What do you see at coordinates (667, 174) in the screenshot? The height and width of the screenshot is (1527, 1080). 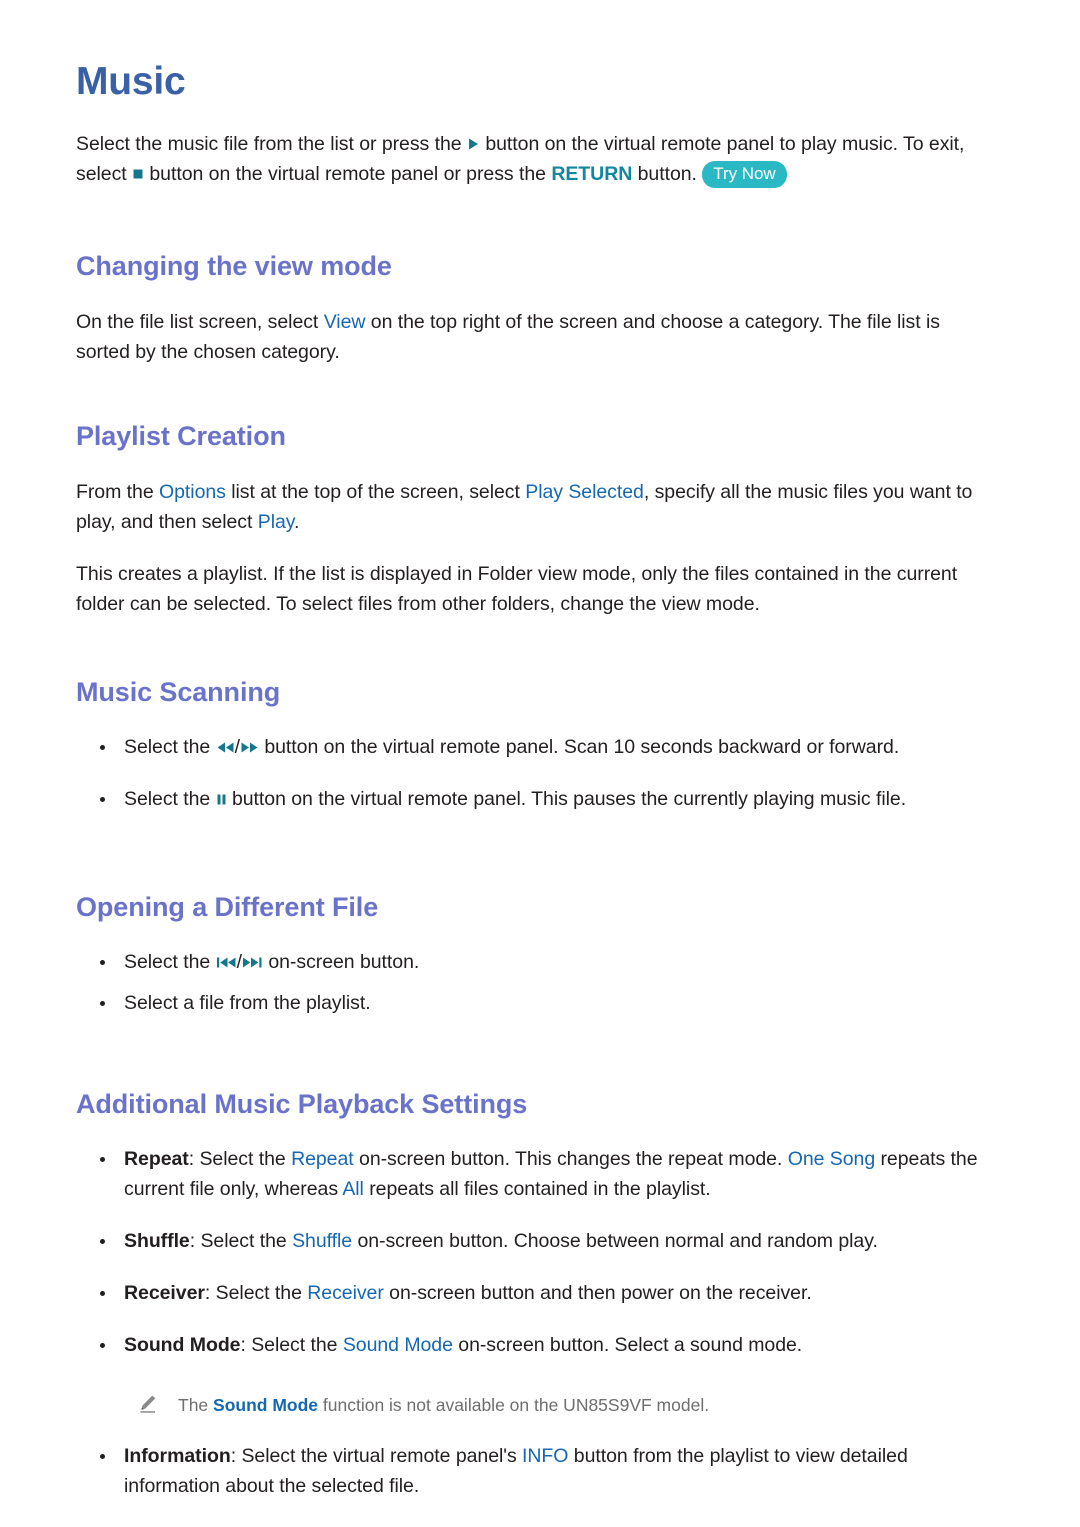 I see `intro-text-4: button.` at bounding box center [667, 174].